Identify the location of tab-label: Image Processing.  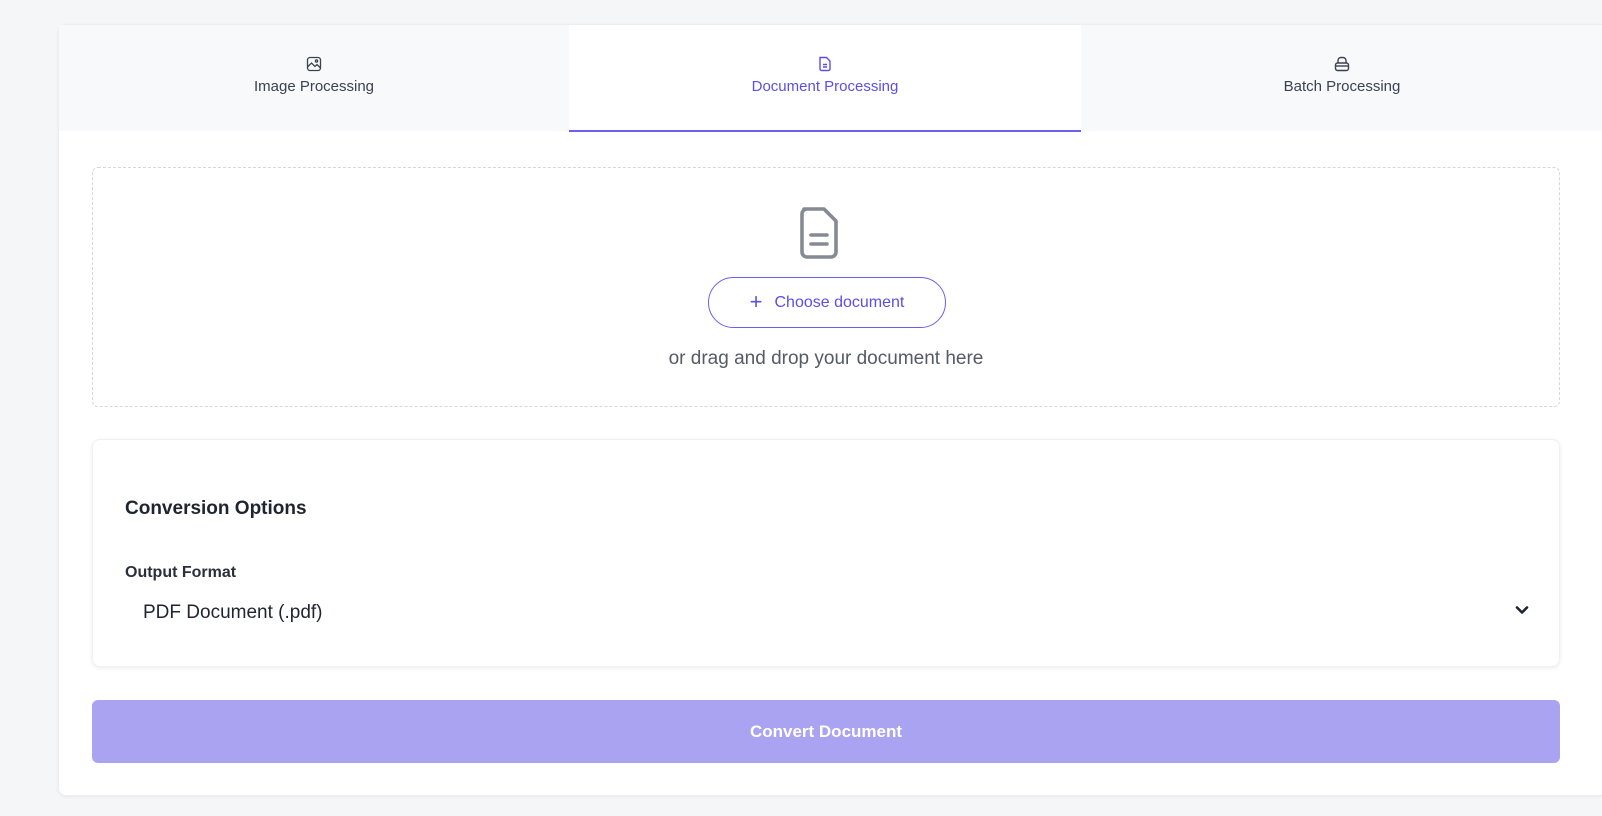
(314, 86).